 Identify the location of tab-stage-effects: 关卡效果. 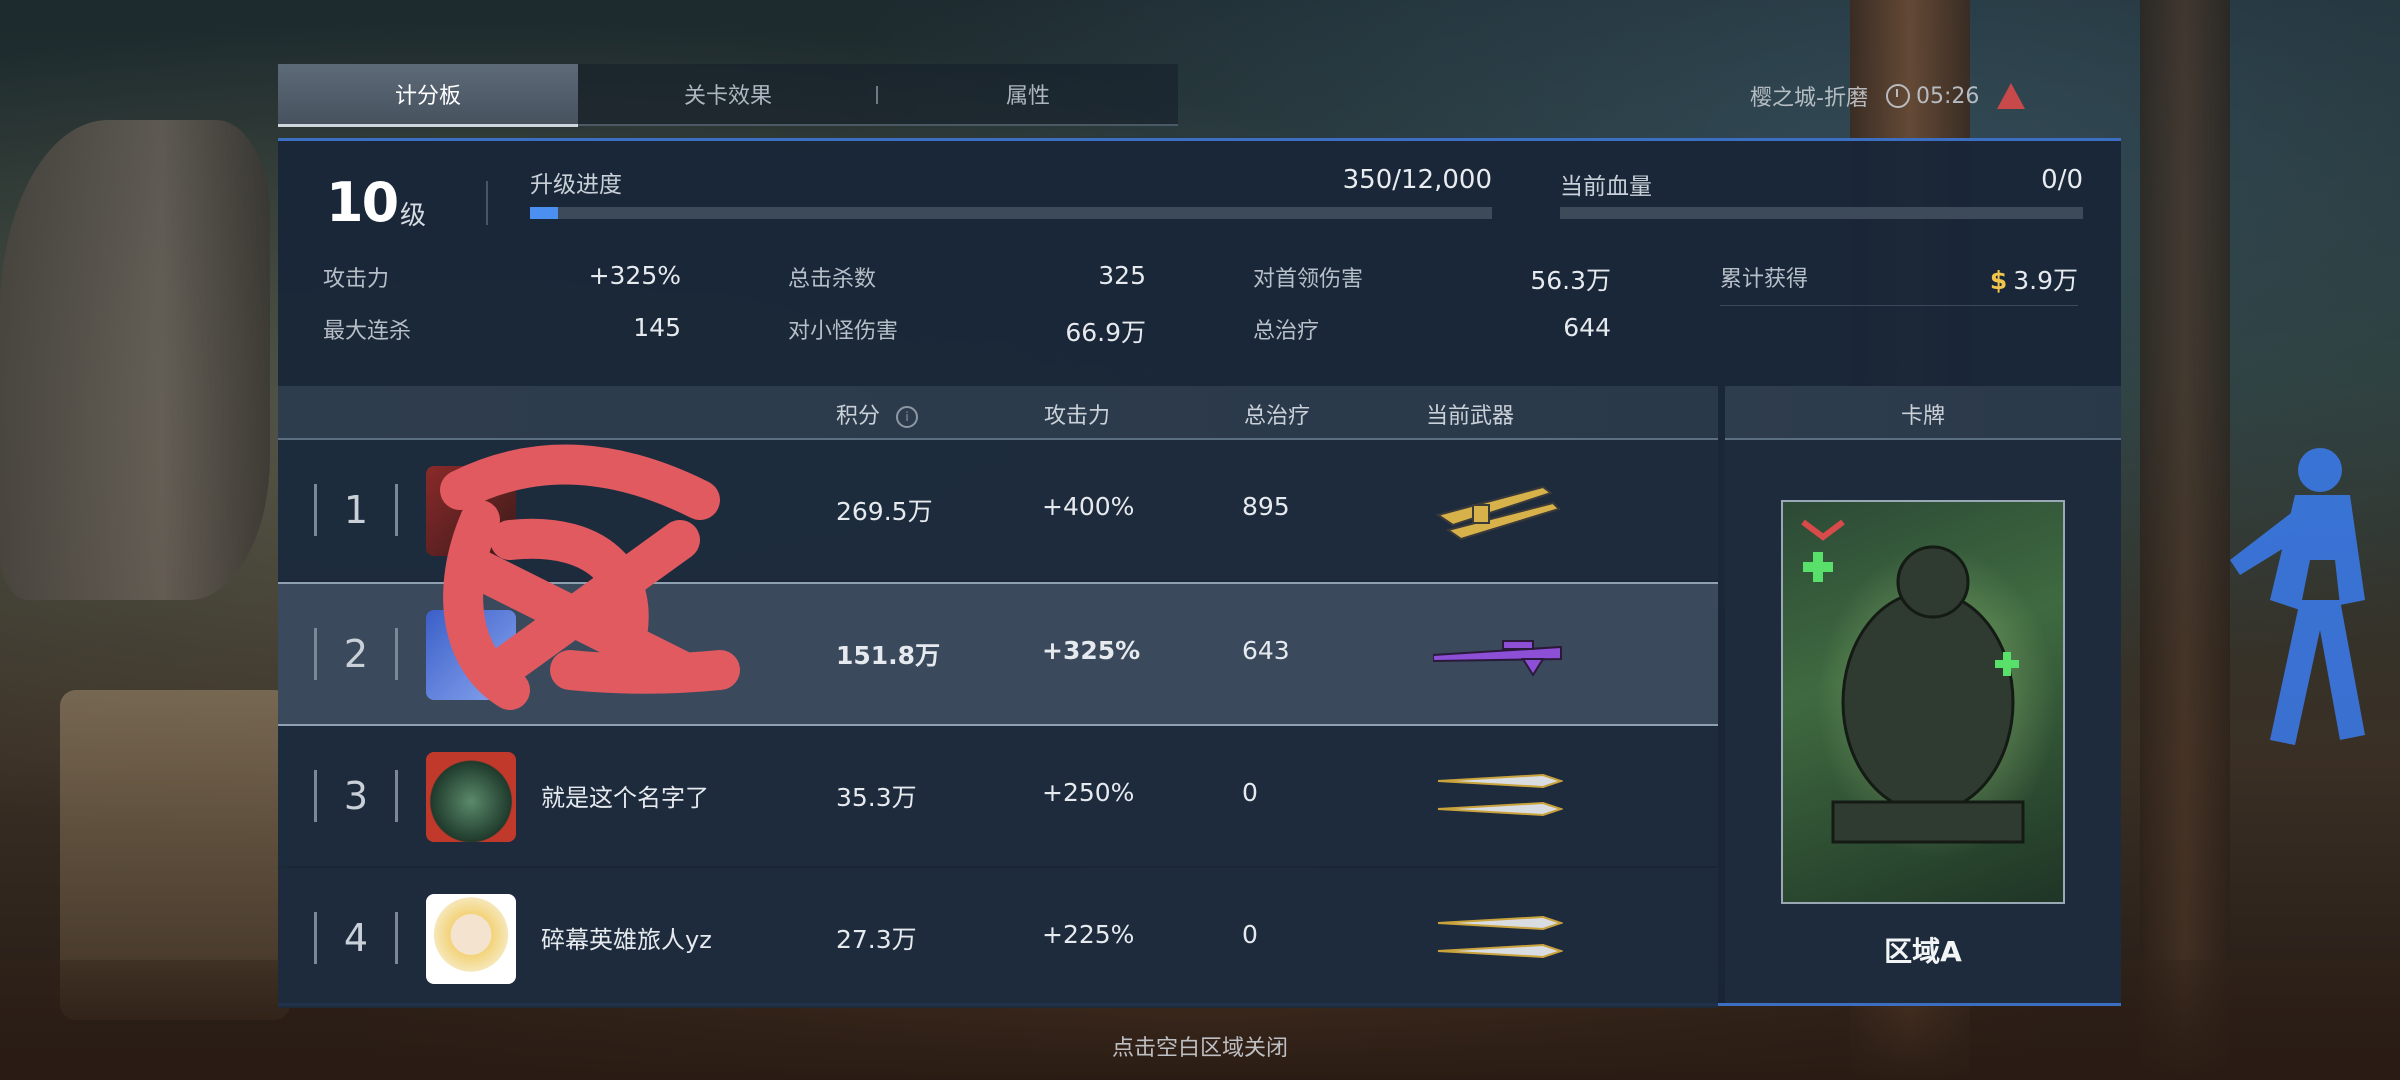
(728, 94).